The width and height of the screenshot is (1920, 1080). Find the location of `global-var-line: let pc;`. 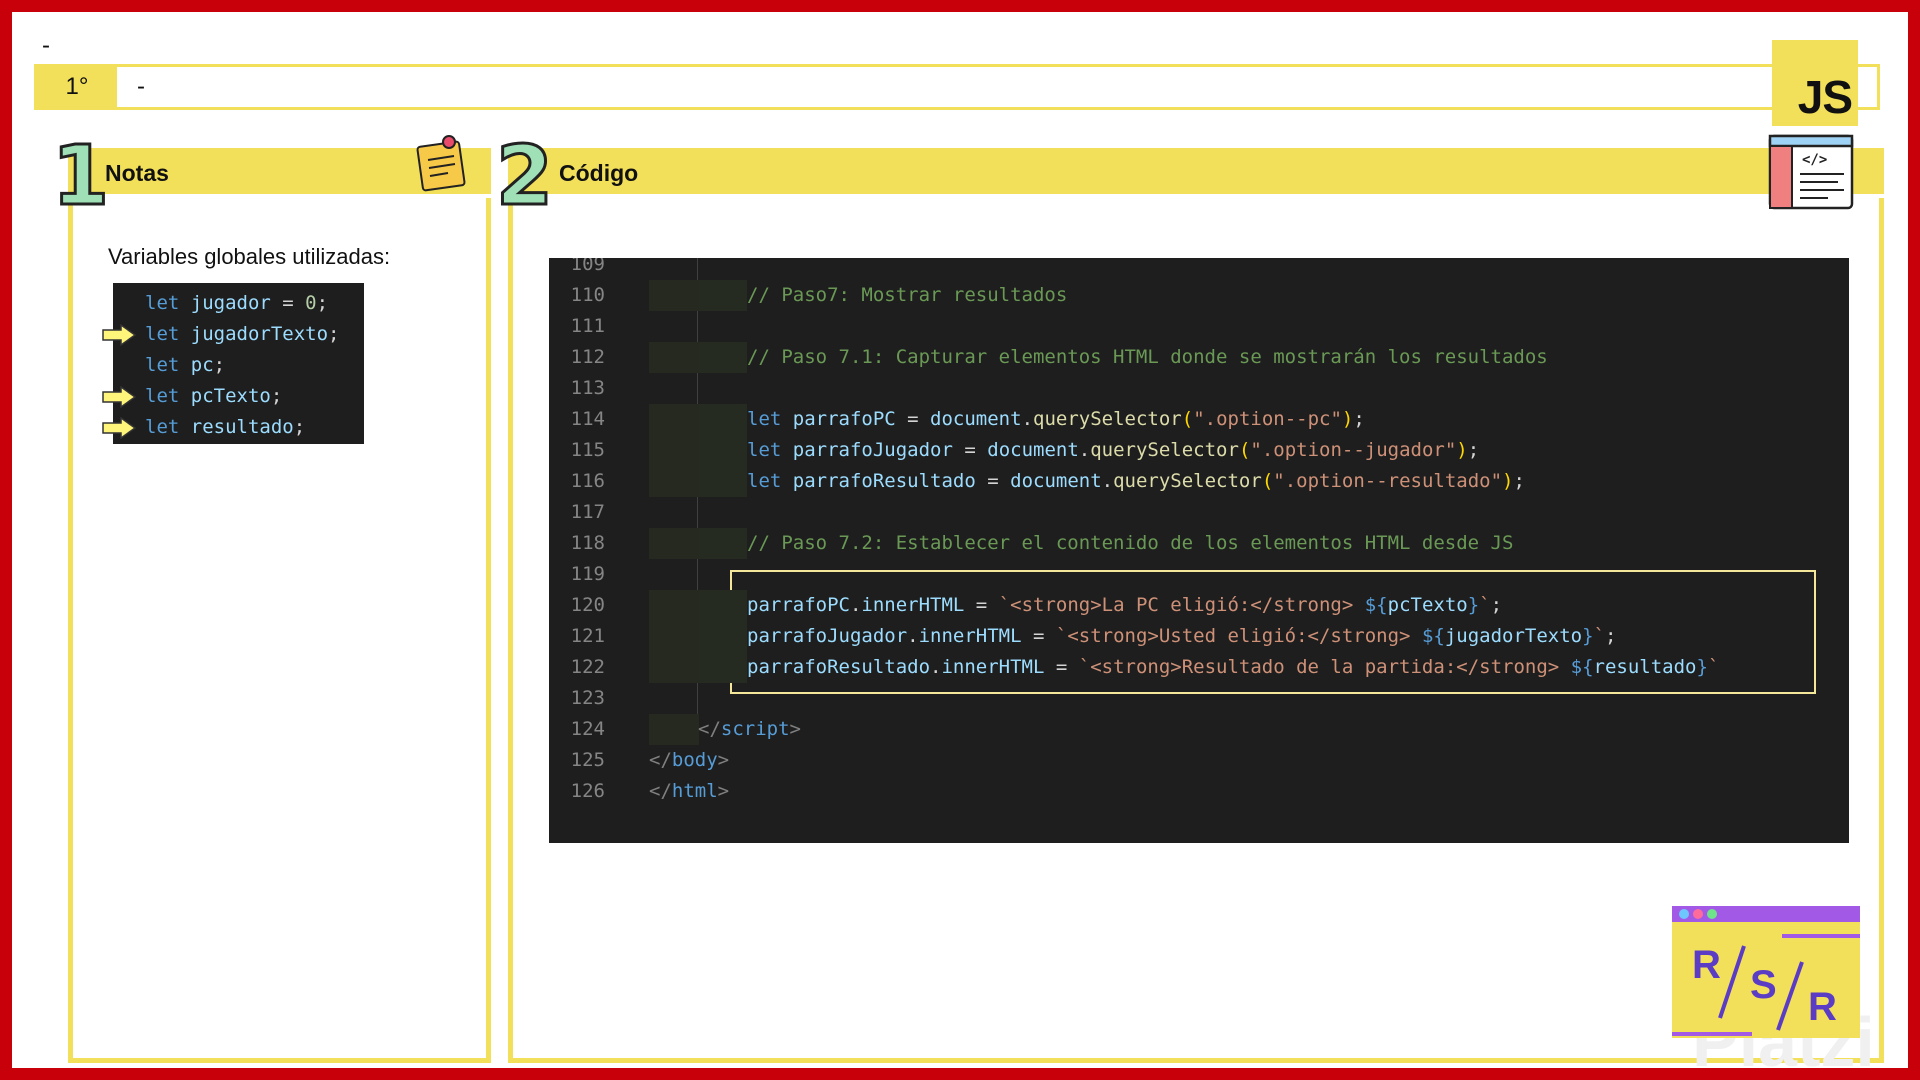

global-var-line: let pc; is located at coordinates (185, 366).